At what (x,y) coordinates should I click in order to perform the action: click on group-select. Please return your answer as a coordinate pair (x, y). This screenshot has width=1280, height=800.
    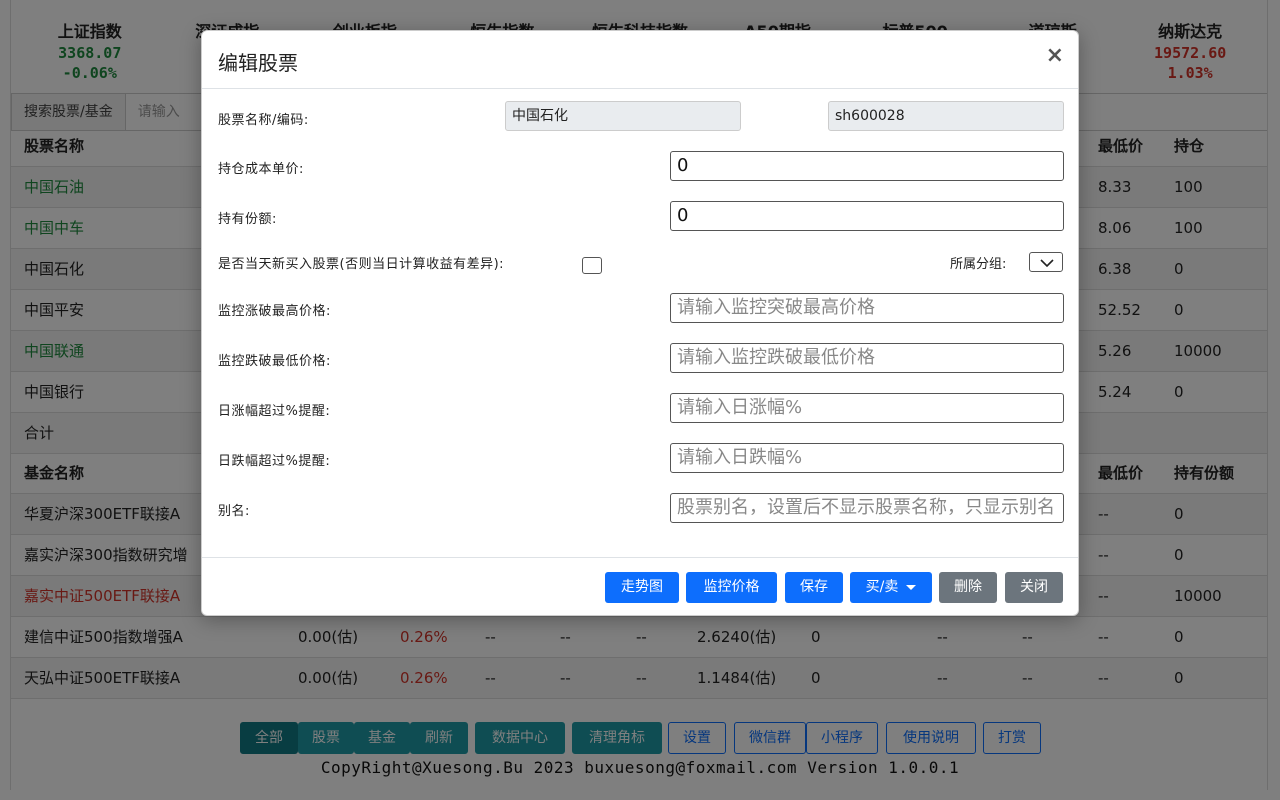
    Looking at the image, I should click on (1046, 262).